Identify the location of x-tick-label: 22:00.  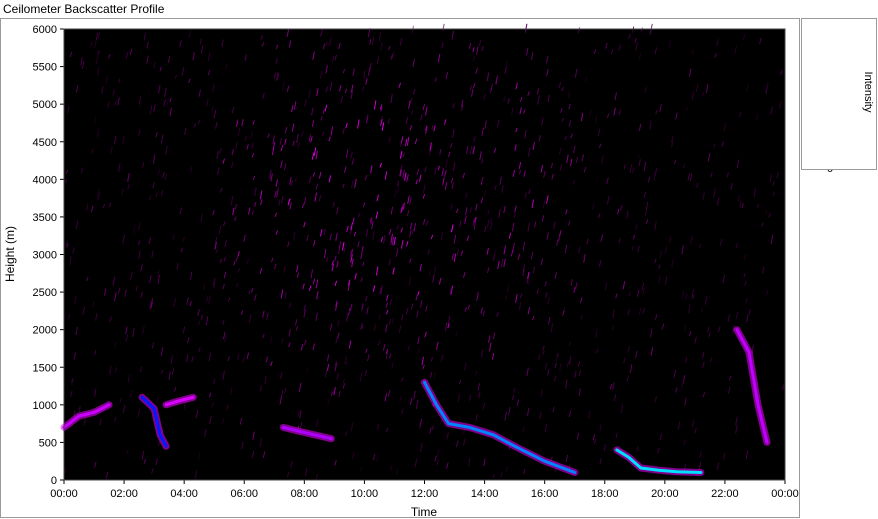
(725, 494).